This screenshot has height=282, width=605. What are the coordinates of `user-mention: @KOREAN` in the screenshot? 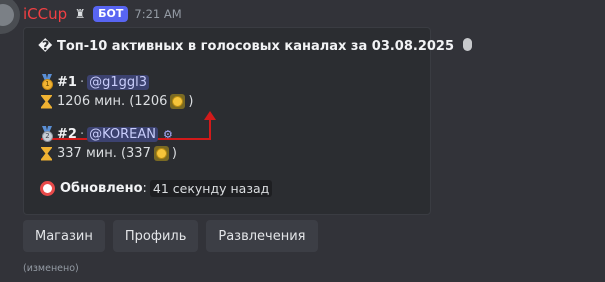 It's located at (123, 134).